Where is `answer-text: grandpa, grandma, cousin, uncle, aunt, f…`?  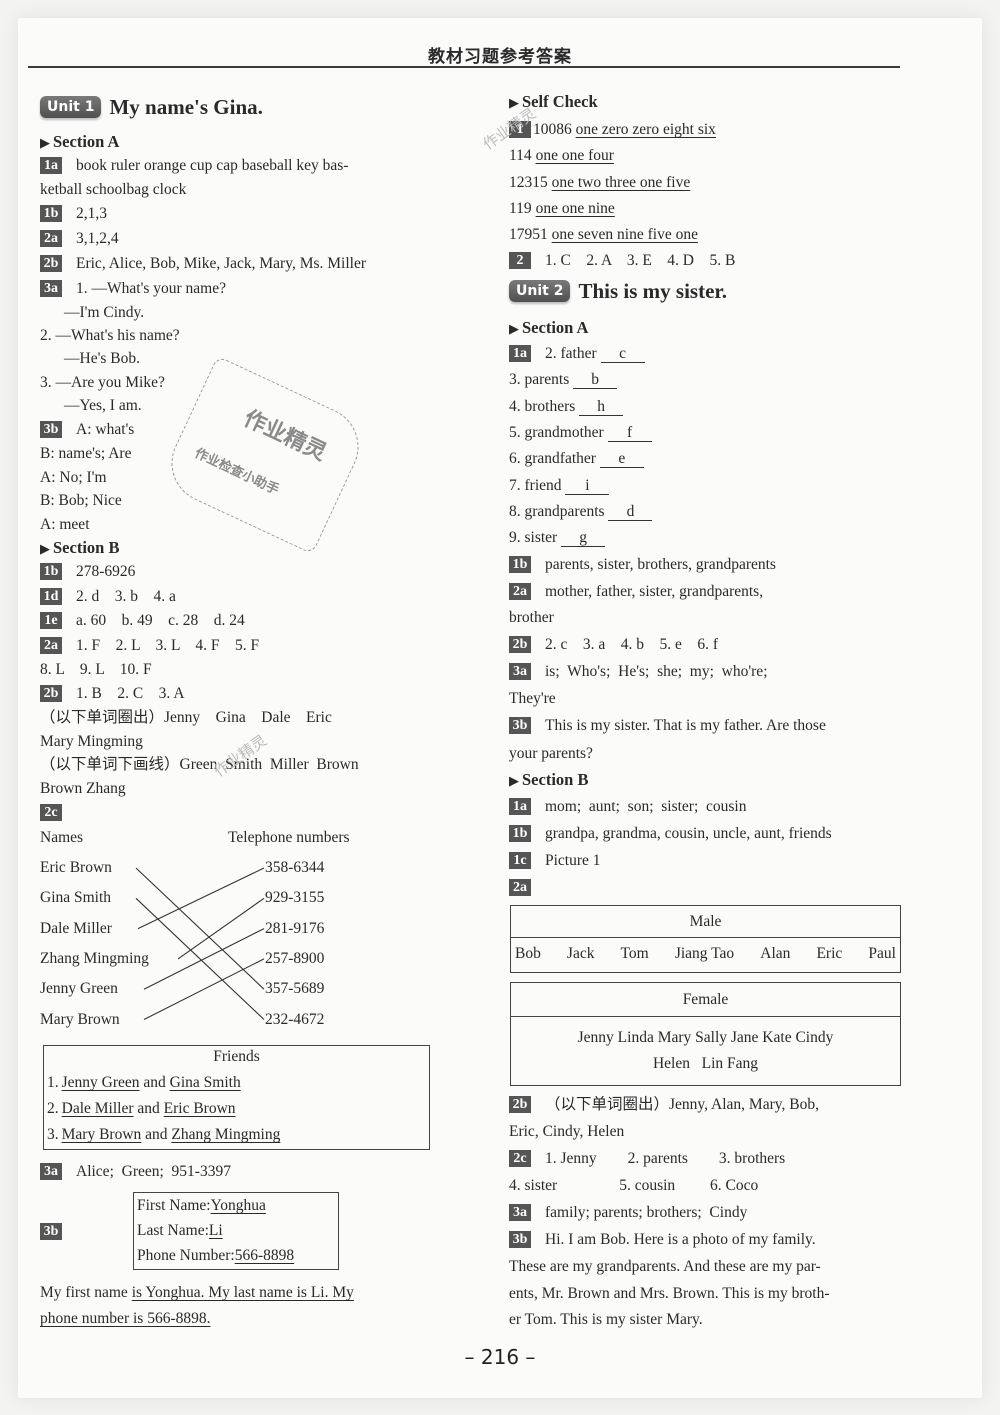
answer-text: grandpa, grandma, cousin, uncle, aunt, f… is located at coordinates (688, 833).